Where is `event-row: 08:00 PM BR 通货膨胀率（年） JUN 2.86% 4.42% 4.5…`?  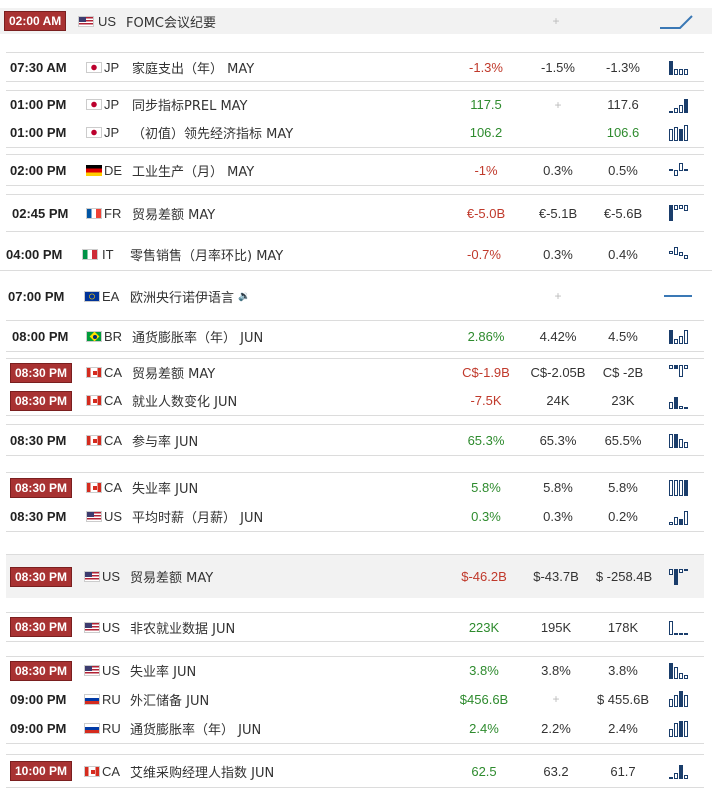
event-row: 08:00 PM BR 通货膨胀率（年） JUN 2.86% 4.42% 4.5… is located at coordinates (355, 336).